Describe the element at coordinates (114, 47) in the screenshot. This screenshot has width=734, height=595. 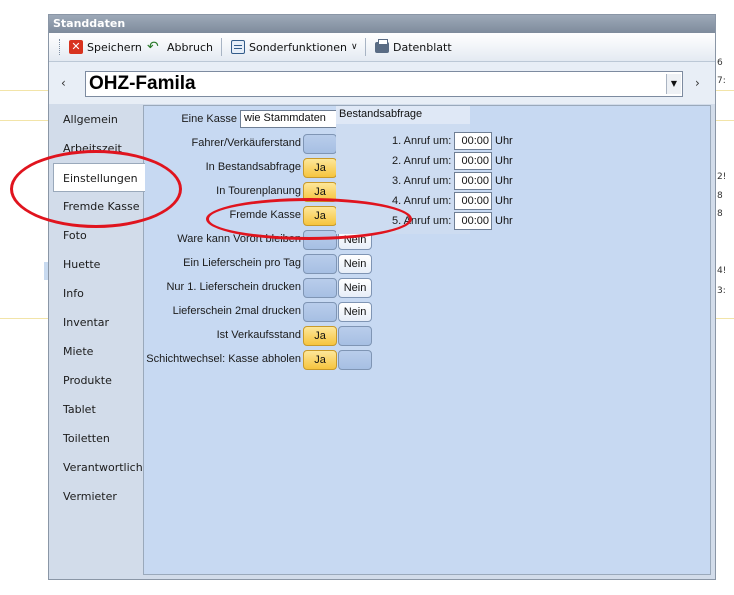
I see `save-button-label: Speichern` at that location.